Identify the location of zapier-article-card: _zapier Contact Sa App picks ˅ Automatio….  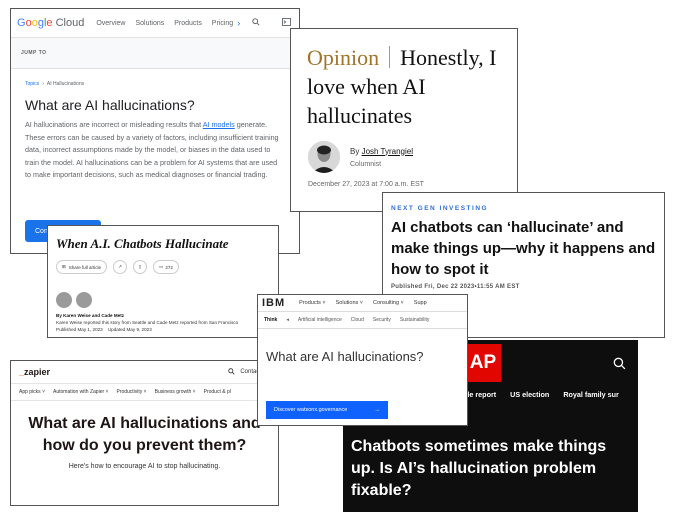
(144, 433).